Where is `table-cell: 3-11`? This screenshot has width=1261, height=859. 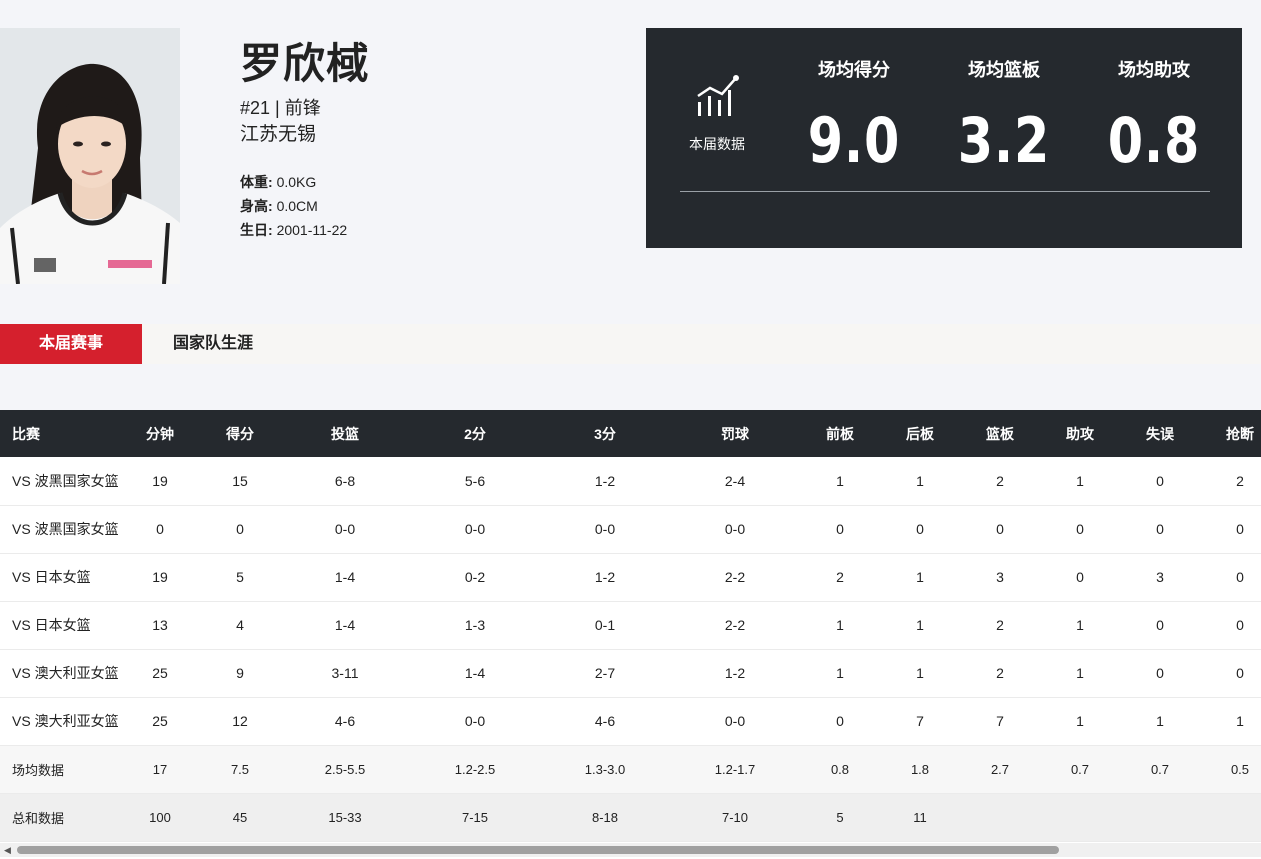 table-cell: 3-11 is located at coordinates (345, 673).